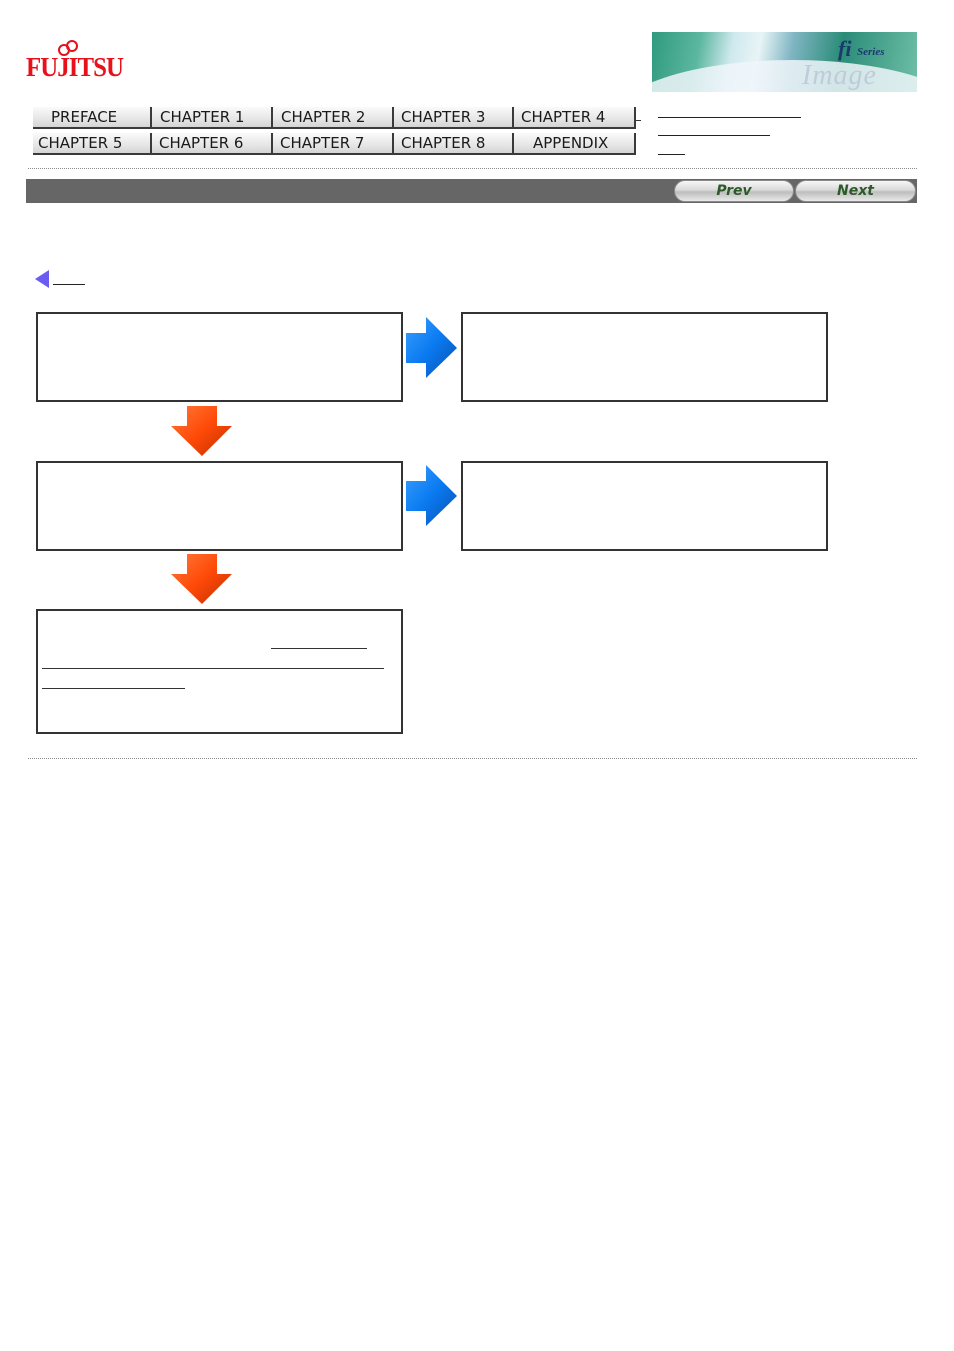 The height and width of the screenshot is (1351, 954). I want to click on nav-label: PREFACE, so click(84, 117).